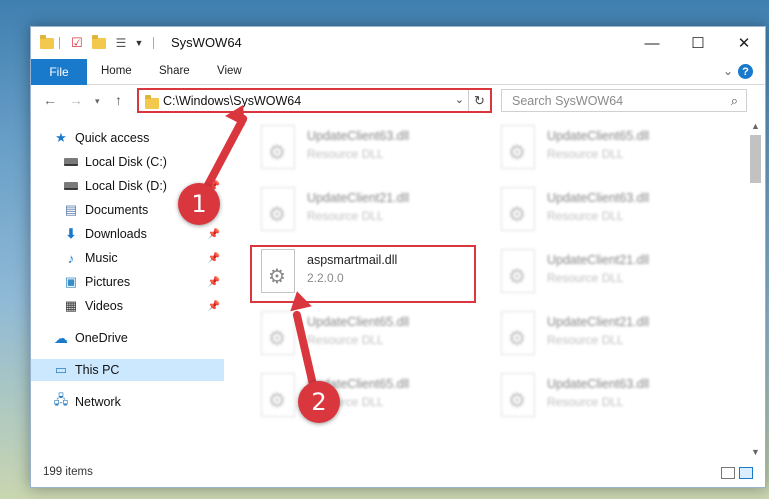  I want to click on sidebar-item-onedrive: ☁ OneDrive, so click(138, 338).